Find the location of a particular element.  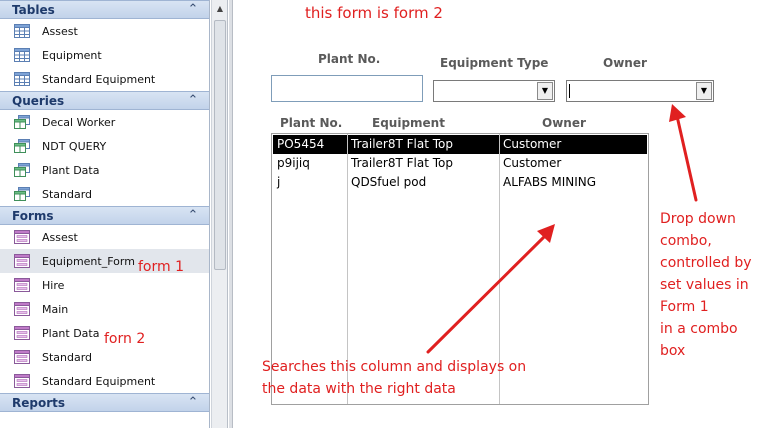

arrow-to-owner-column is located at coordinates (487, 293).